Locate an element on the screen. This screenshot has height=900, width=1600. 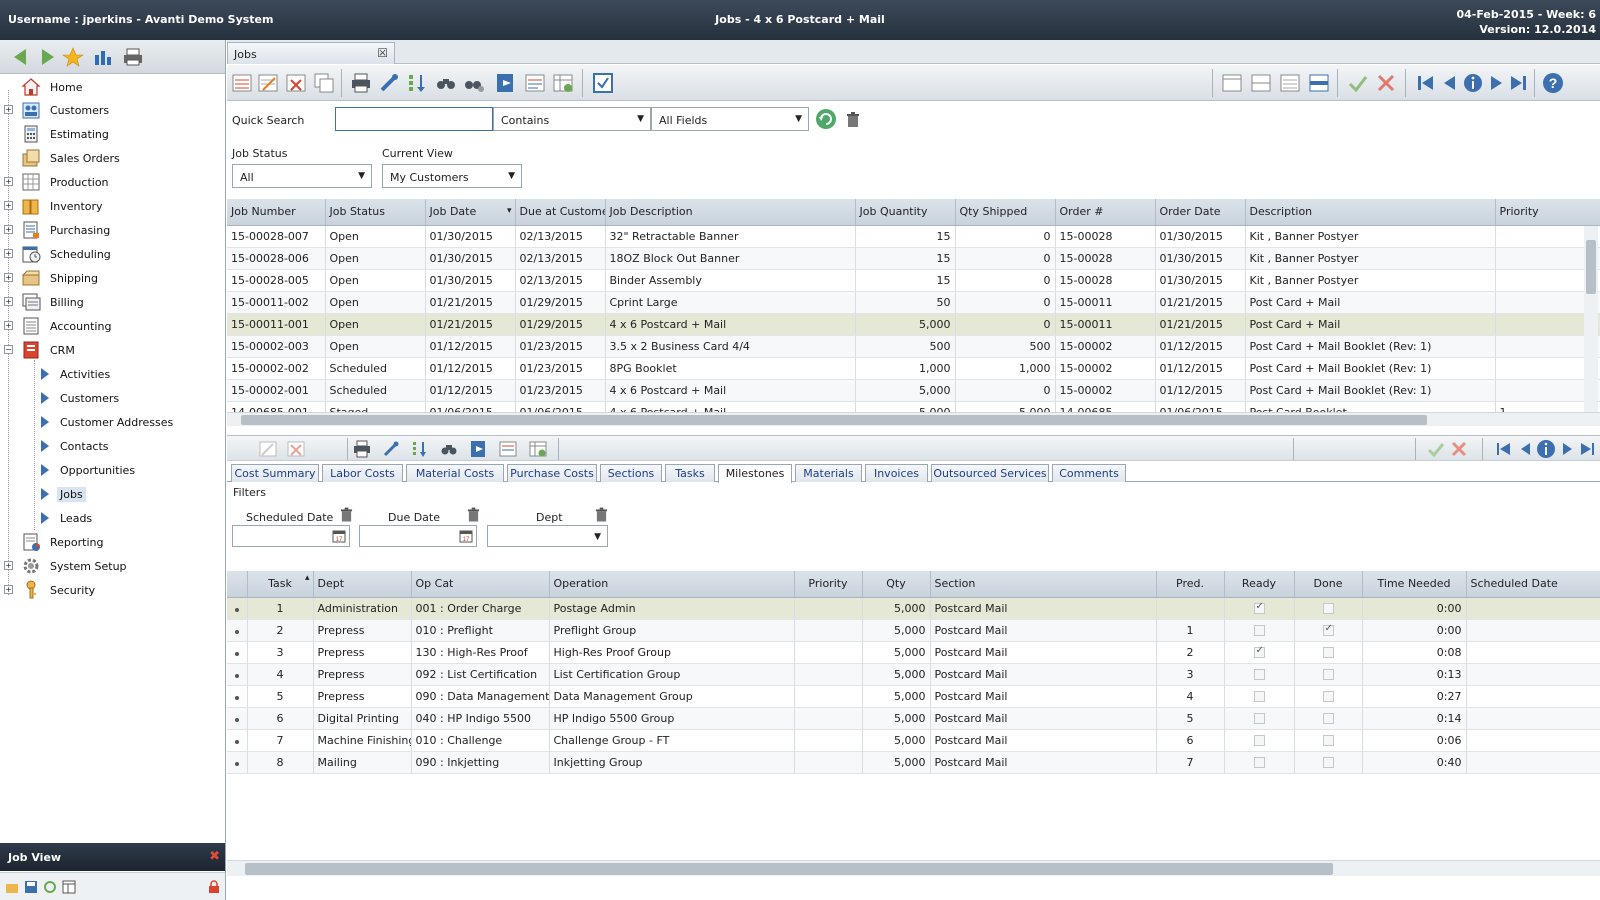
column-header: Time Needed is located at coordinates (1414, 584).